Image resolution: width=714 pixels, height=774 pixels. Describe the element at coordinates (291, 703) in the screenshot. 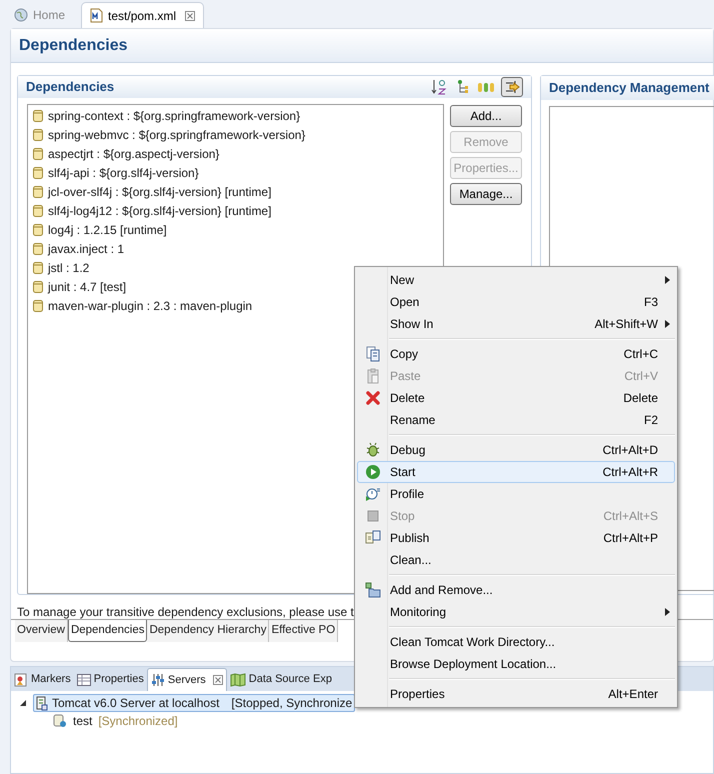

I see `server-status: [Stopped, Synchronize` at that location.